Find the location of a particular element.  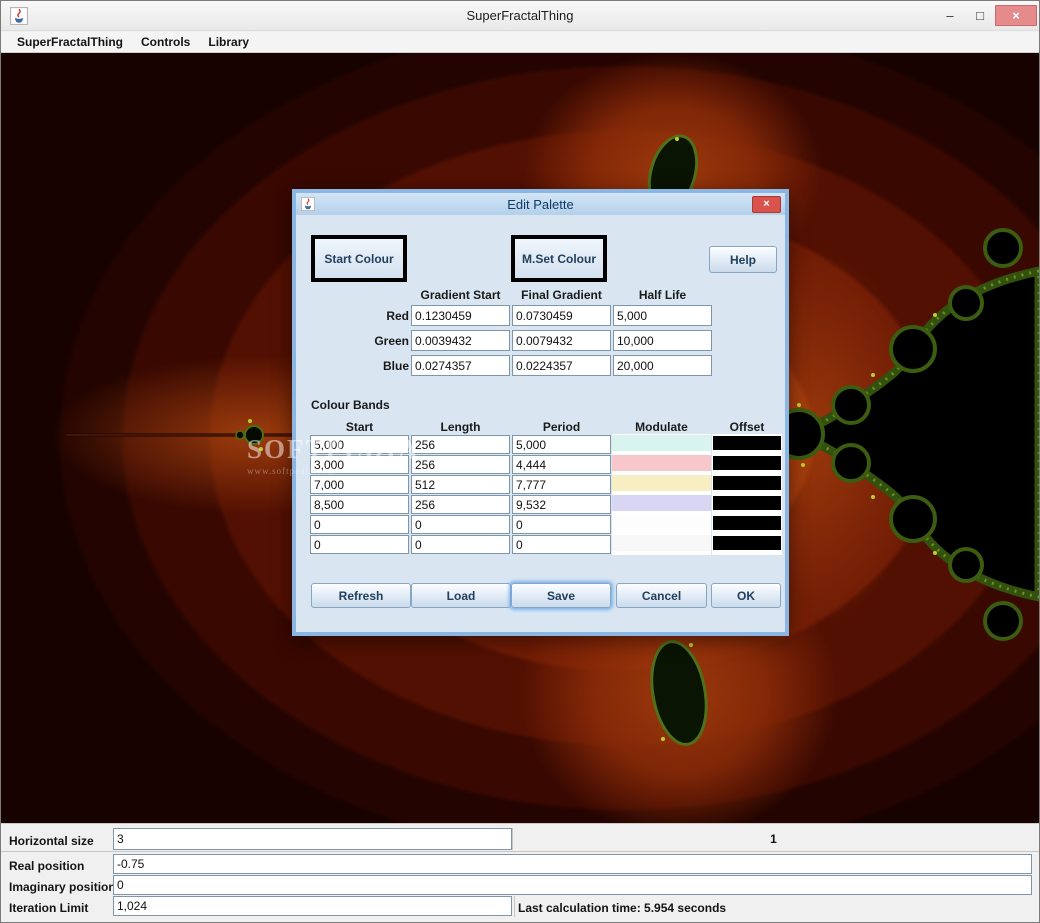

window-controls: – □ × is located at coordinates (987, 15).